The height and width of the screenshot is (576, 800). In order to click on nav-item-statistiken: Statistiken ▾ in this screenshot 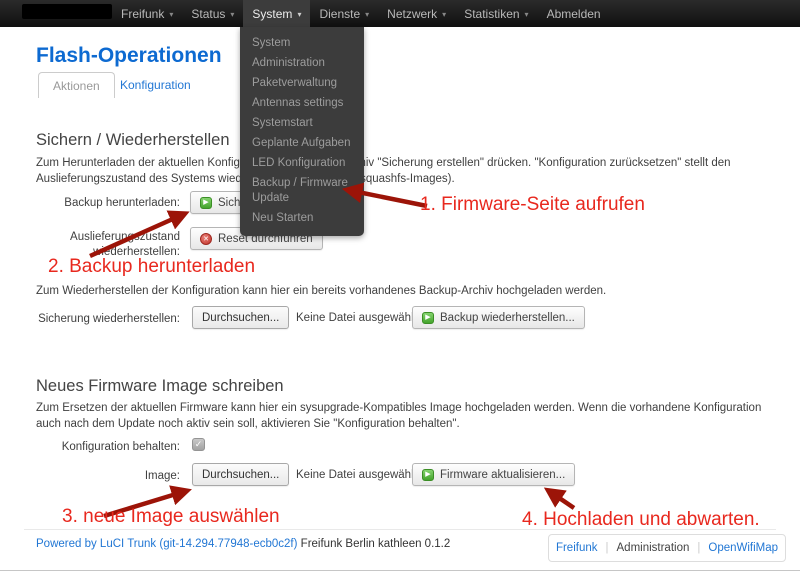, I will do `click(496, 13)`.